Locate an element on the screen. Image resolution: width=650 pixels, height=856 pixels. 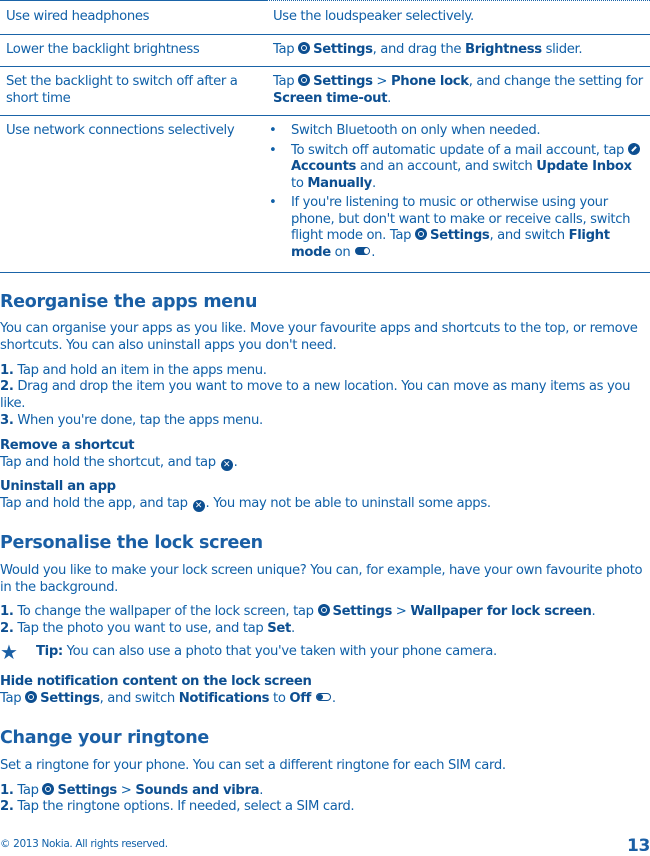
text: and an account, and switch is located at coordinates (446, 166).